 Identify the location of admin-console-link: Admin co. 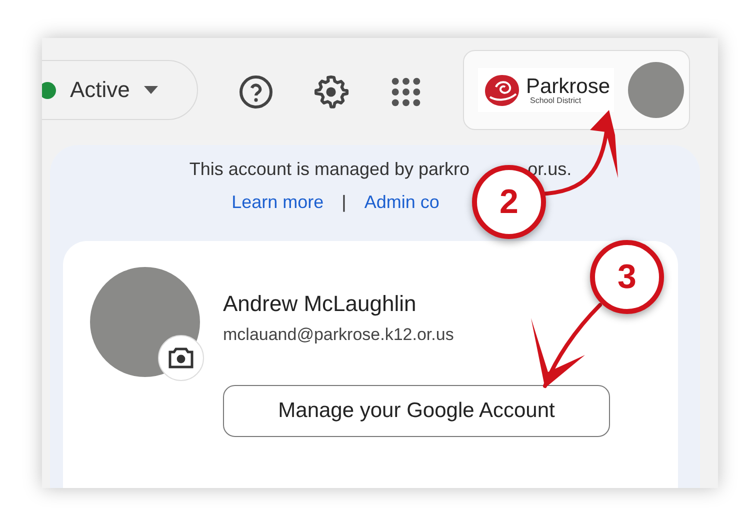
(402, 202).